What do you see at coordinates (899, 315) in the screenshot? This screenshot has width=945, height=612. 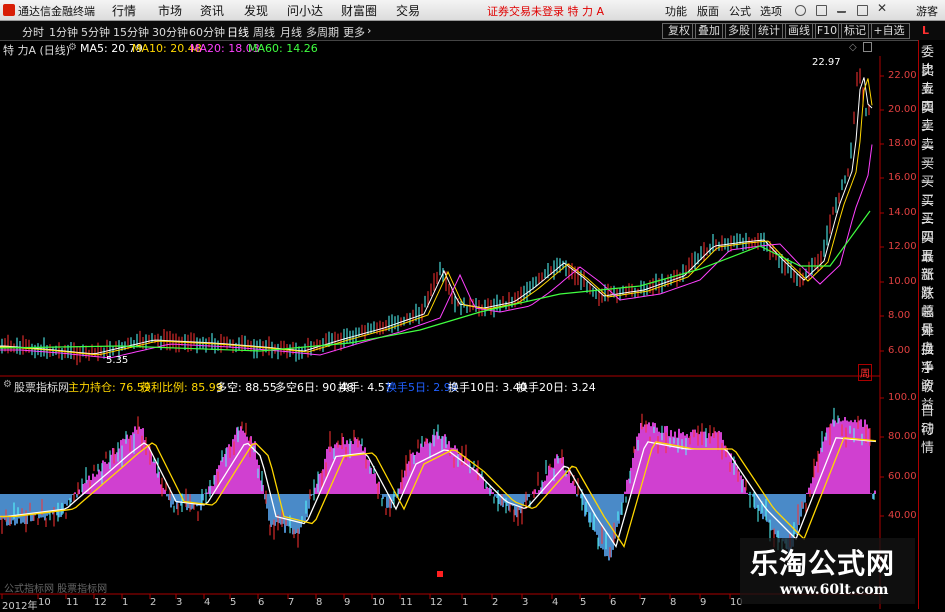 I see `price-y-label: 8.00` at bounding box center [899, 315].